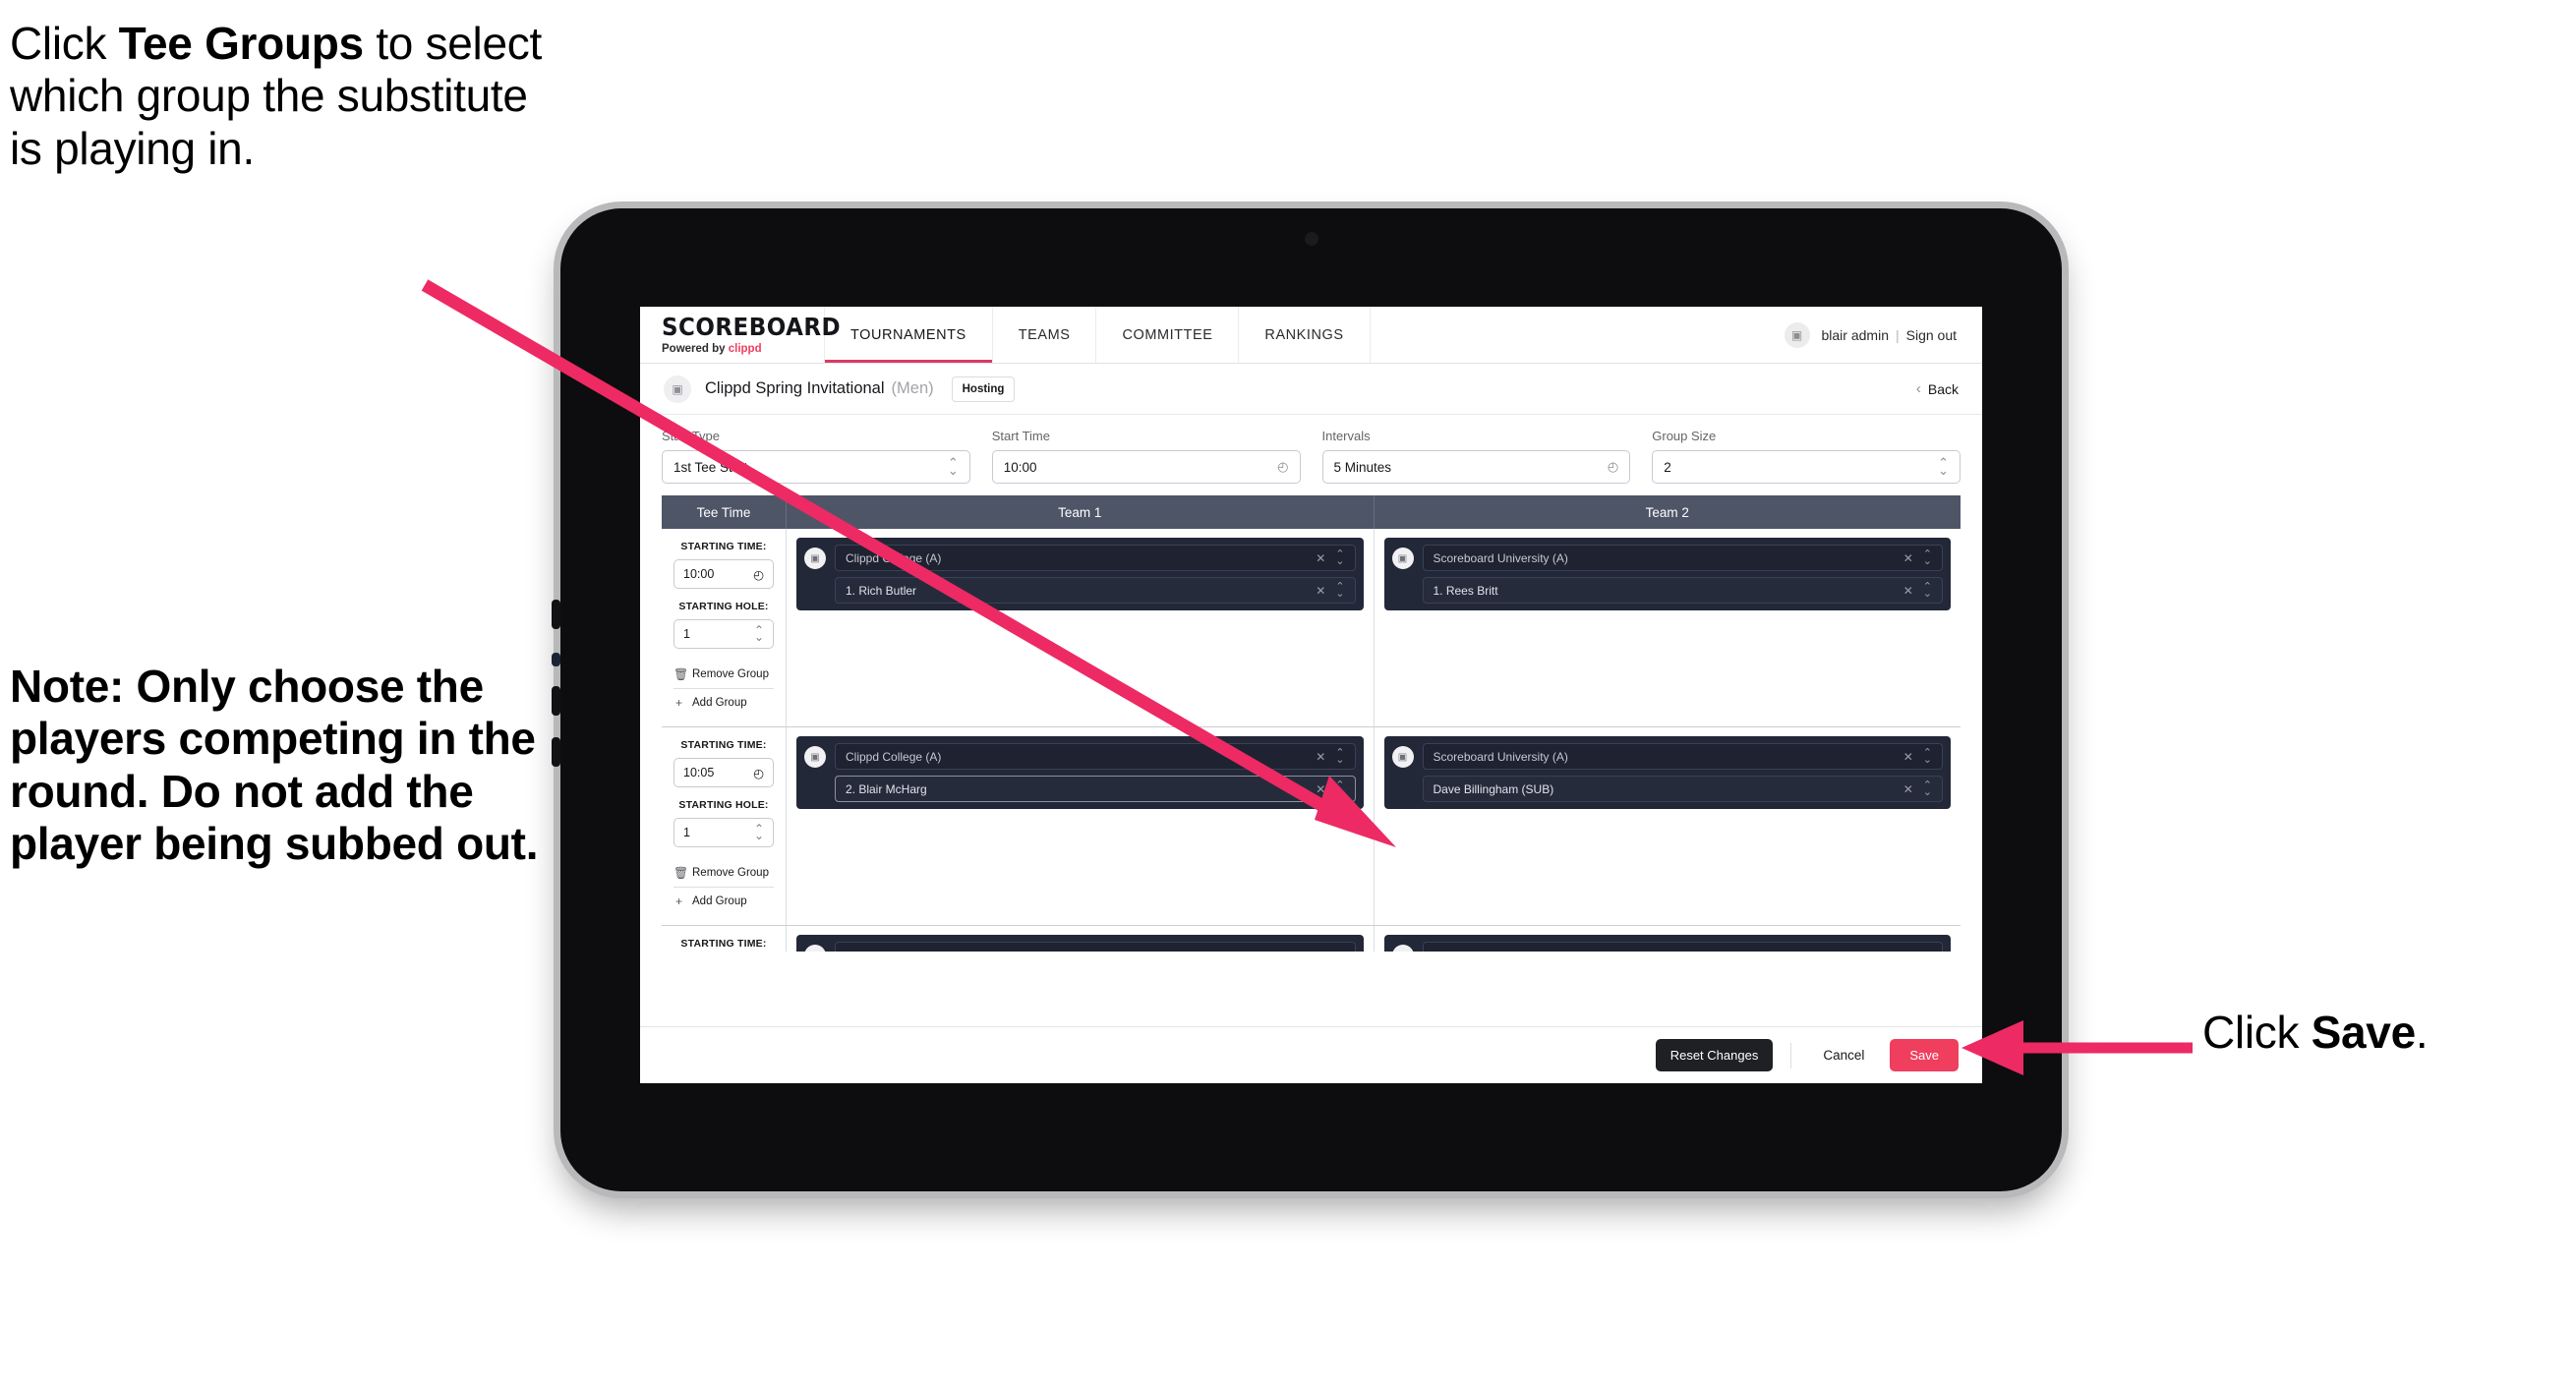 This screenshot has height=1385, width=2576. Describe the element at coordinates (686, 634) in the screenshot. I see `starting-hole-value: 1` at that location.